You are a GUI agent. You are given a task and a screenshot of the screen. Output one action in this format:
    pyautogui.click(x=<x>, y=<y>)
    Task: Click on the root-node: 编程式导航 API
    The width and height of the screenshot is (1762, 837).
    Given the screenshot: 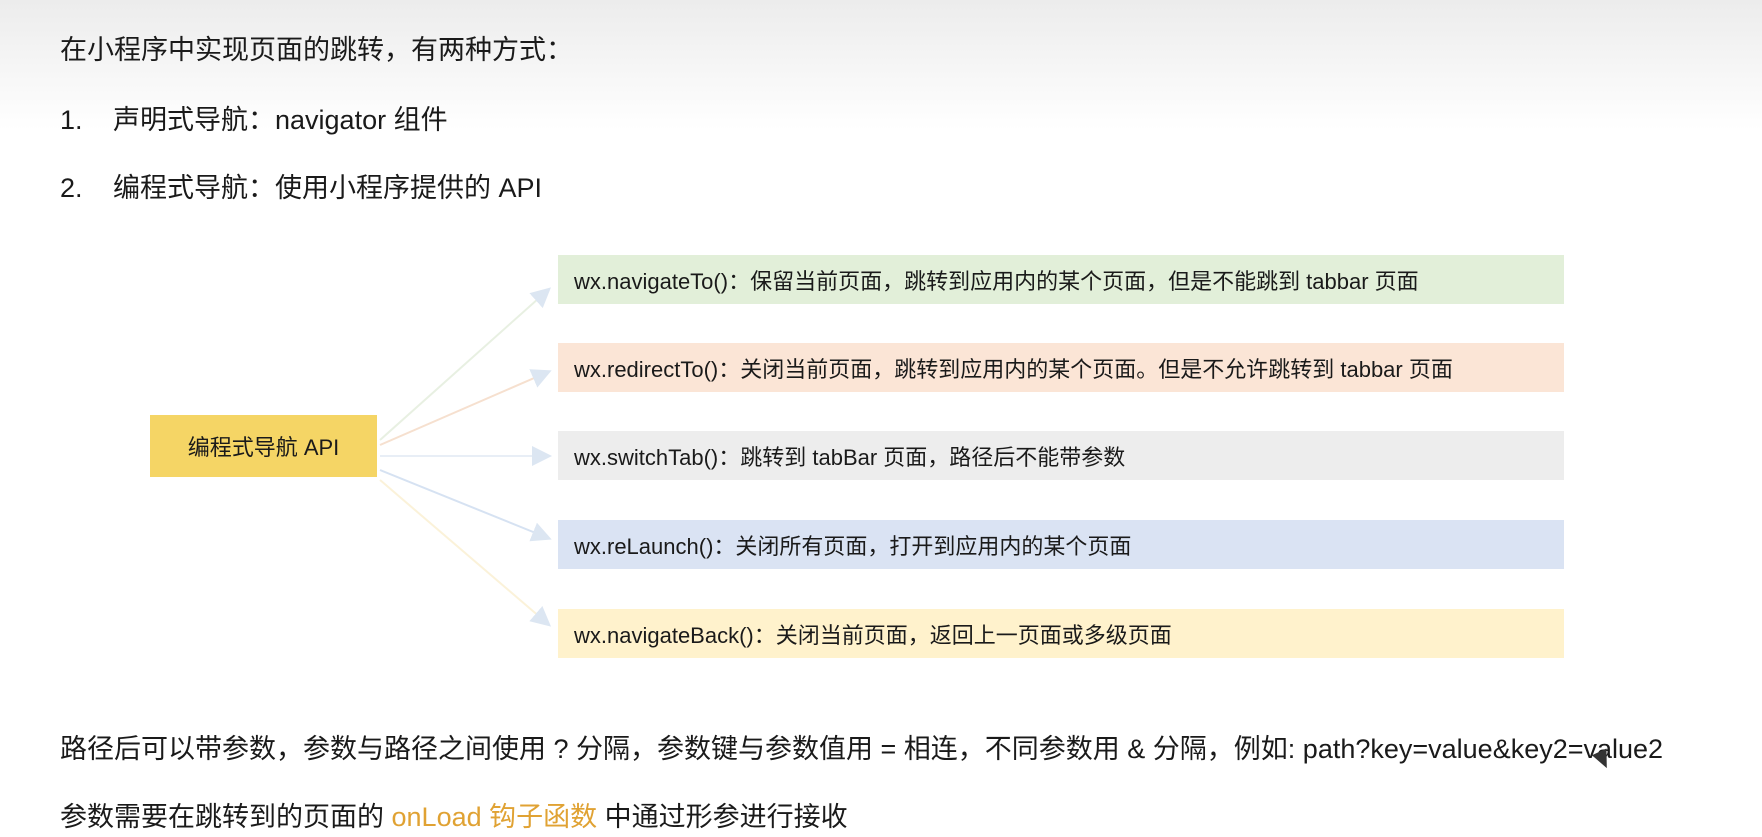 What is the action you would take?
    pyautogui.click(x=263, y=446)
    